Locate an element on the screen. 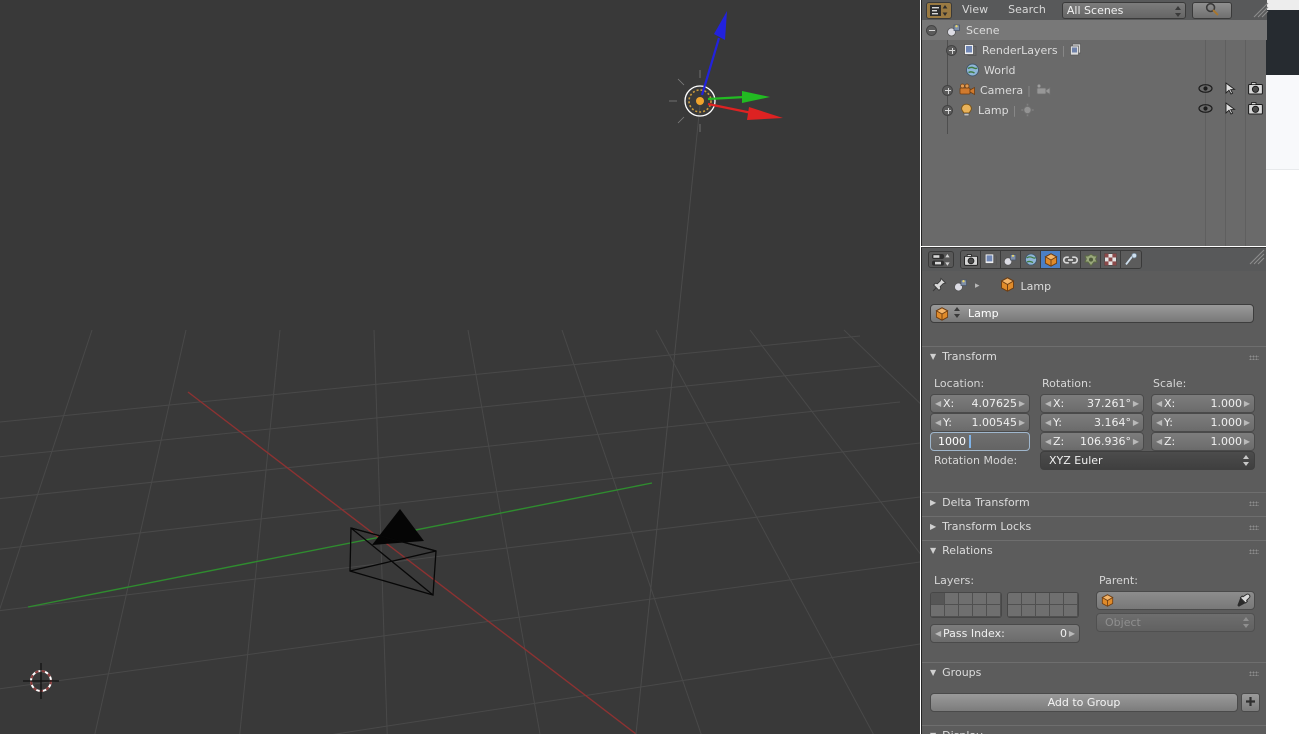 The image size is (1299, 734). location-x-field: ◀ X: 4.07625 ▶ is located at coordinates (980, 403).